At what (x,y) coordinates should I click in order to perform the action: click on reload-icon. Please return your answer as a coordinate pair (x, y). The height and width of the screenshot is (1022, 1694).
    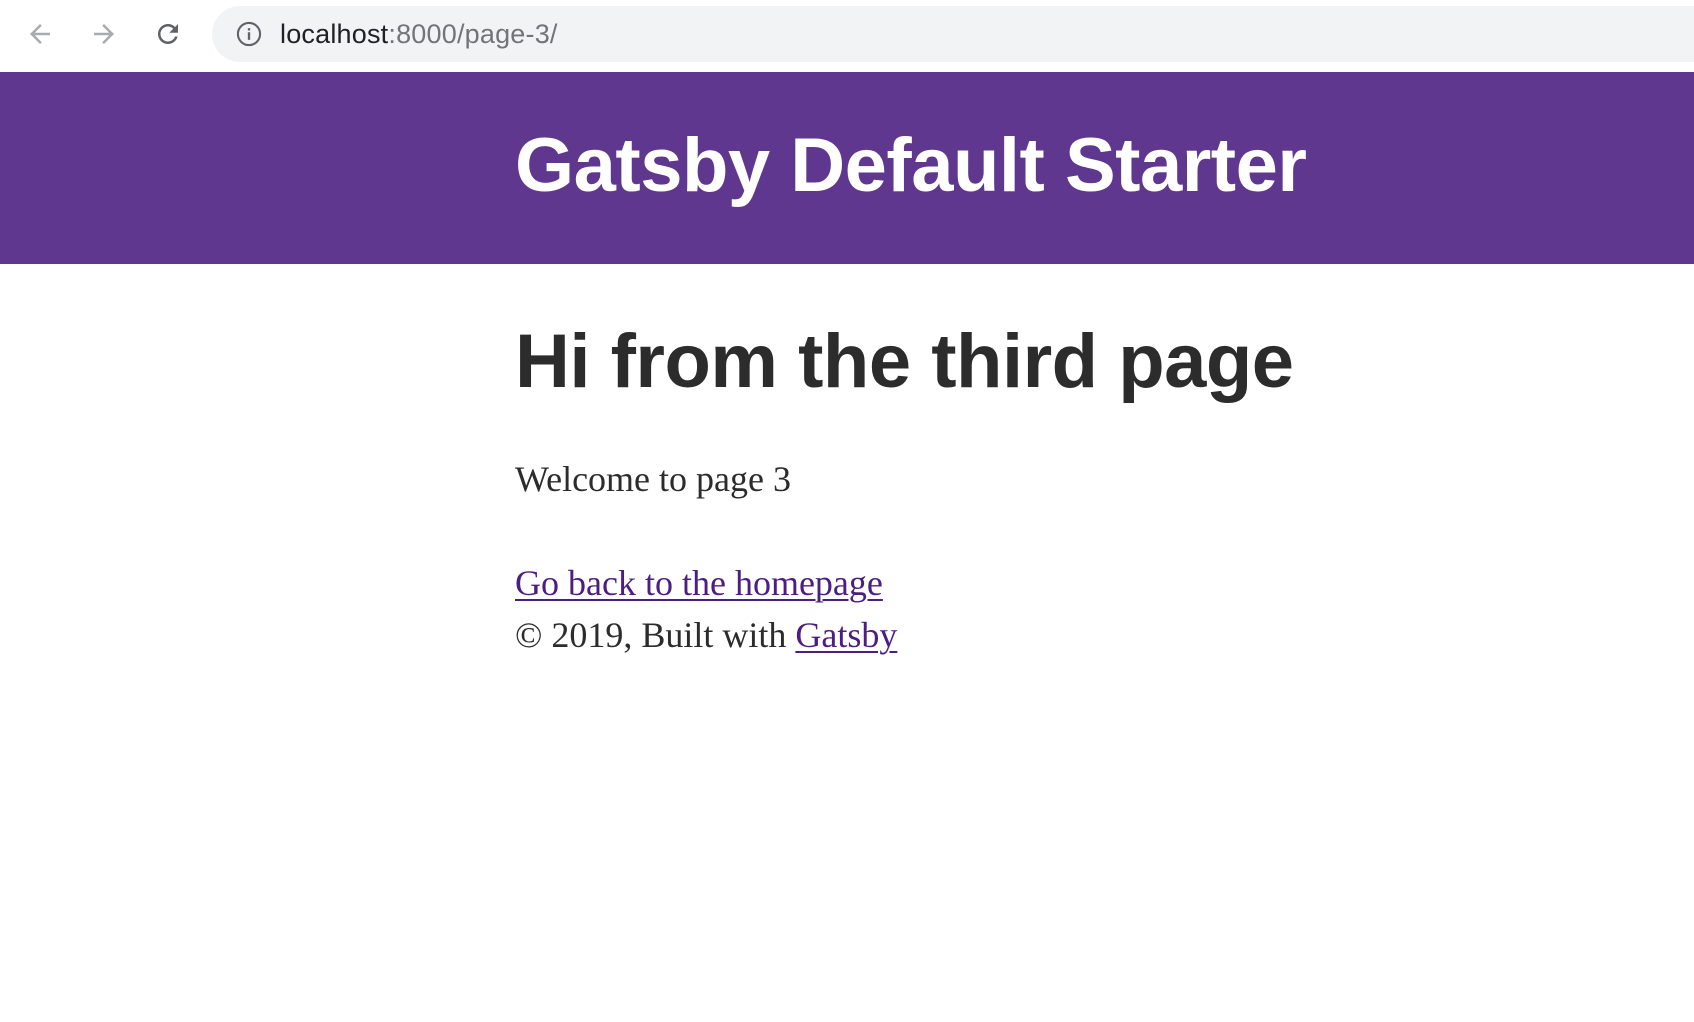
    Looking at the image, I should click on (168, 34).